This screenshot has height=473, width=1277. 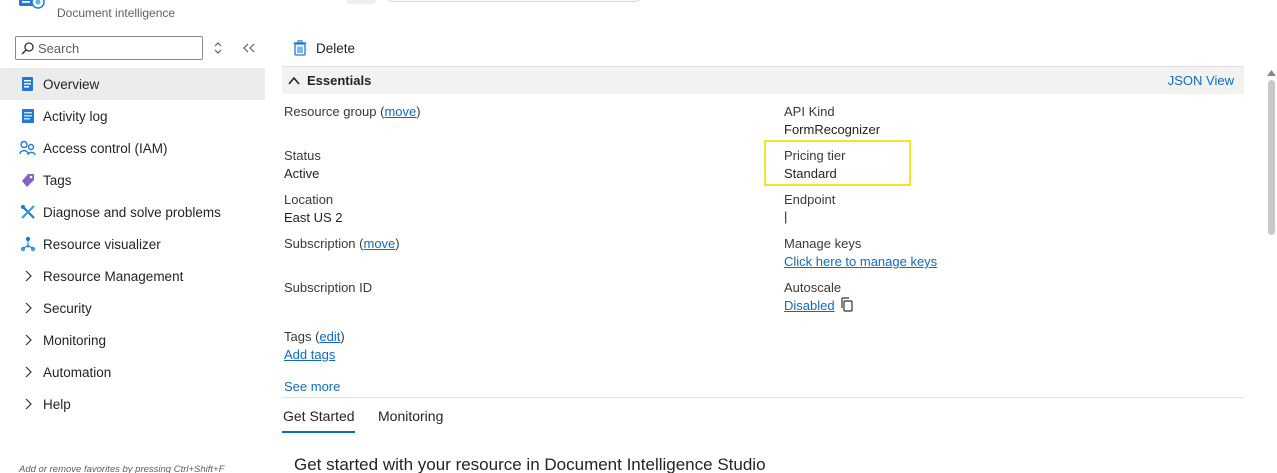 I want to click on sidebar-item-activity-log: Activity log, so click(x=132, y=116).